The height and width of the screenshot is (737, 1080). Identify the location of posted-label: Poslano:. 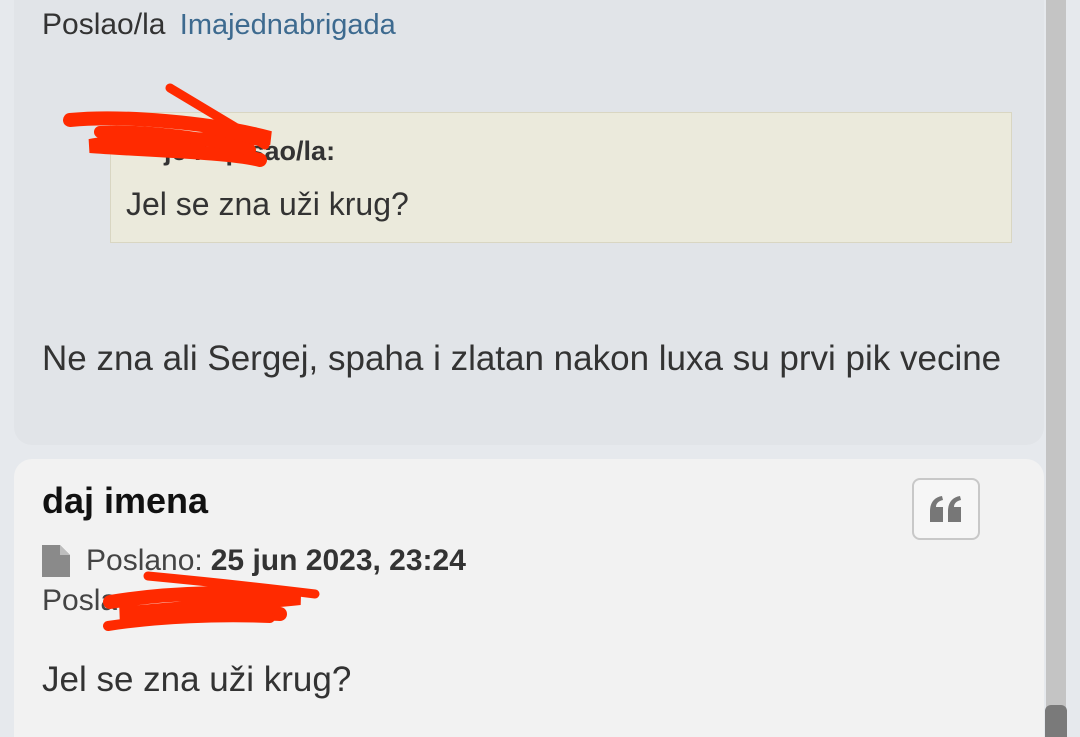
(144, 560).